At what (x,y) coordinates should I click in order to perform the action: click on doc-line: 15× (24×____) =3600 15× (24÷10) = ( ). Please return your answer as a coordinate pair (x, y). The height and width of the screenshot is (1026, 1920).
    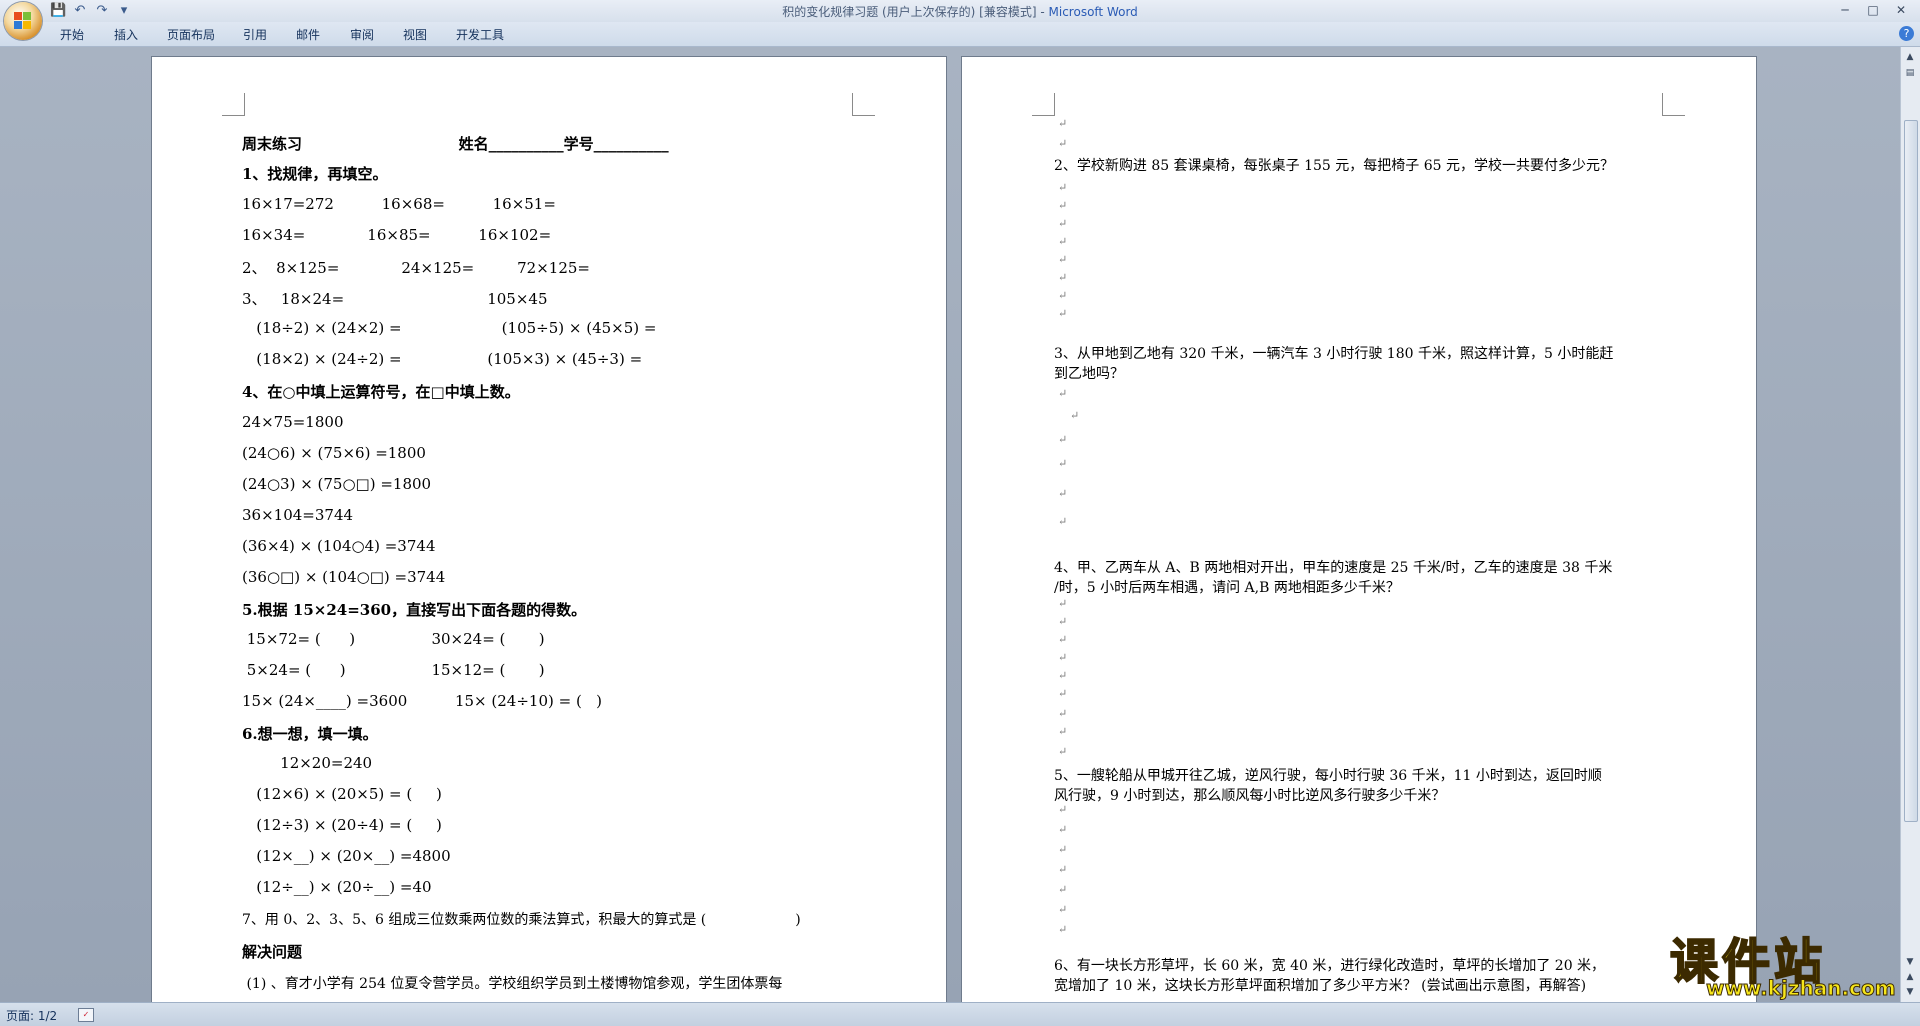
    Looking at the image, I should click on (422, 701).